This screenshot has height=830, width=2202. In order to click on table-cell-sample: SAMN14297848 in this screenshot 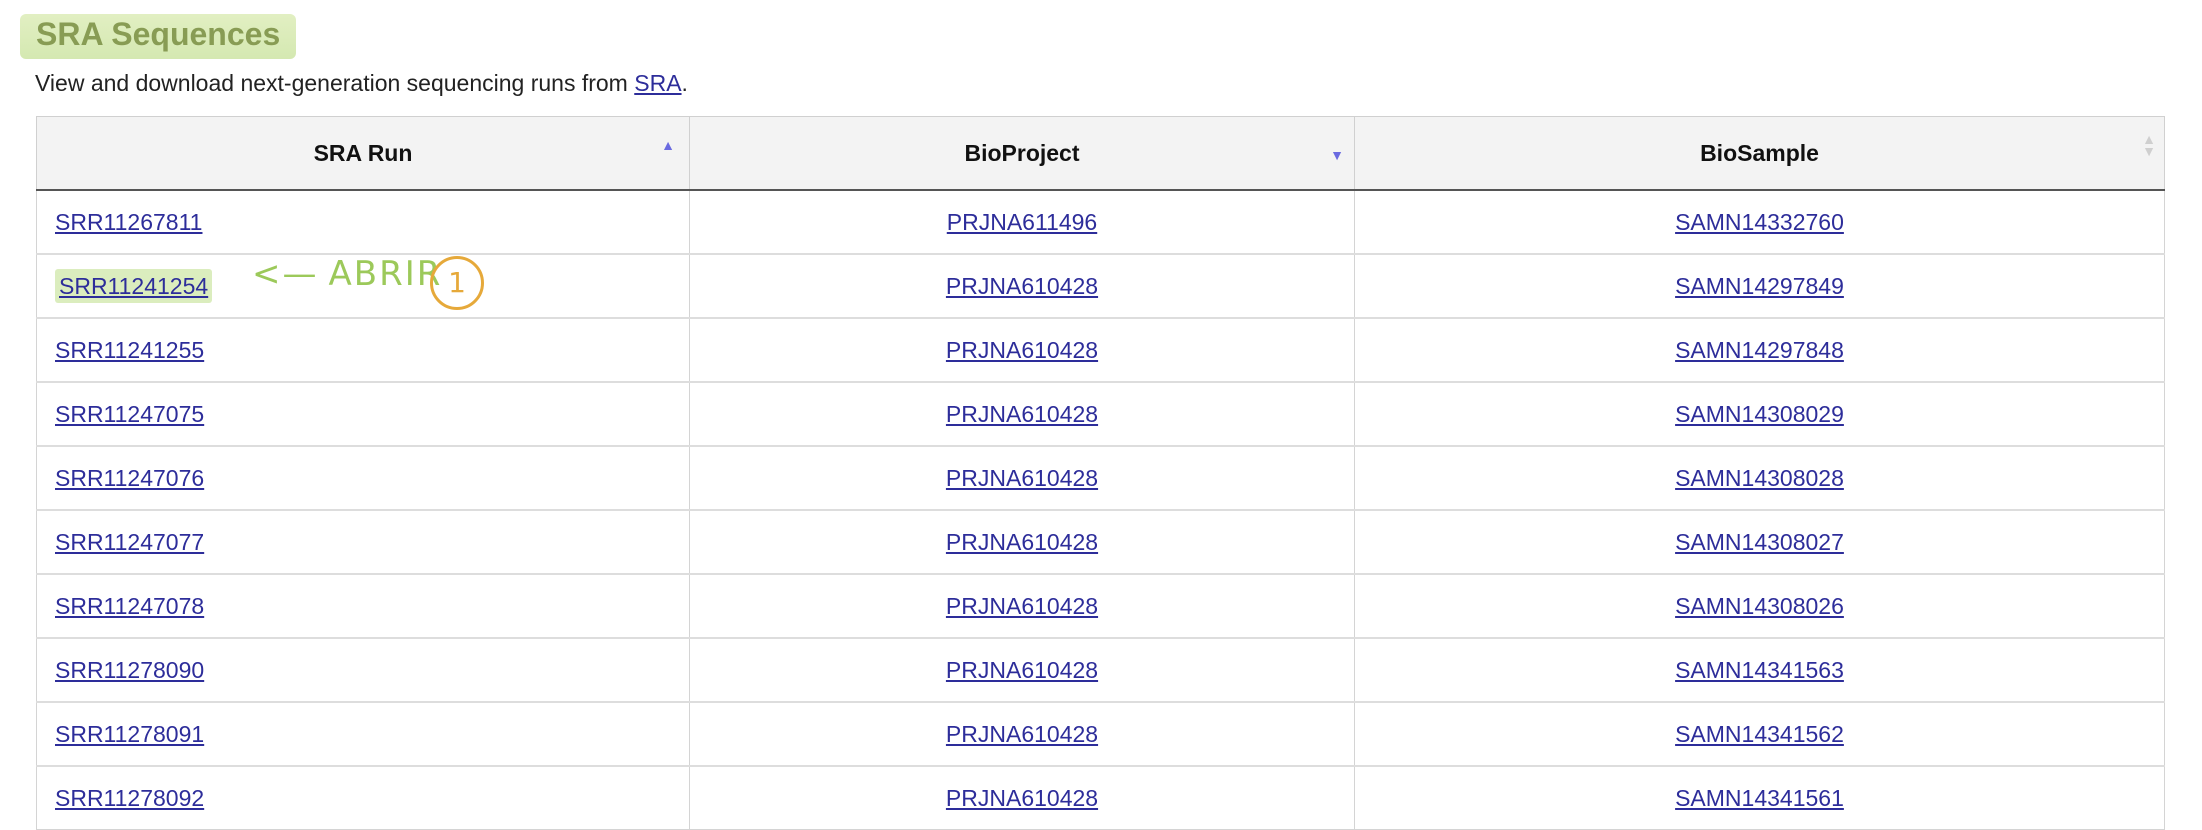, I will do `click(1759, 350)`.